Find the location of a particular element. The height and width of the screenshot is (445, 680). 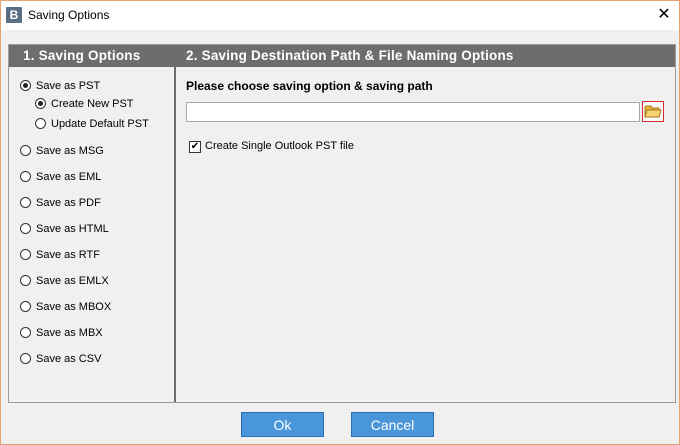

option-label: Save as PST is located at coordinates (68, 86).